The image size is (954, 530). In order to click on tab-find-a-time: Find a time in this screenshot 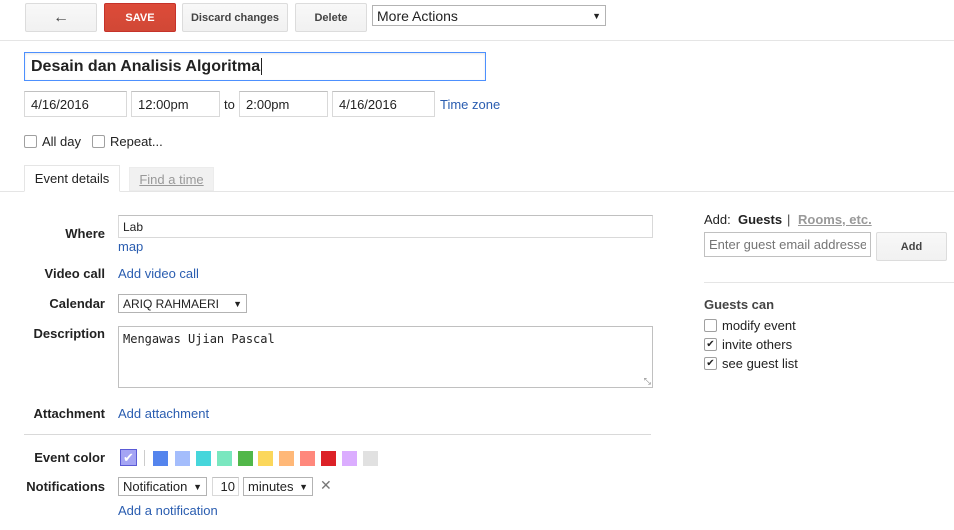, I will do `click(171, 179)`.